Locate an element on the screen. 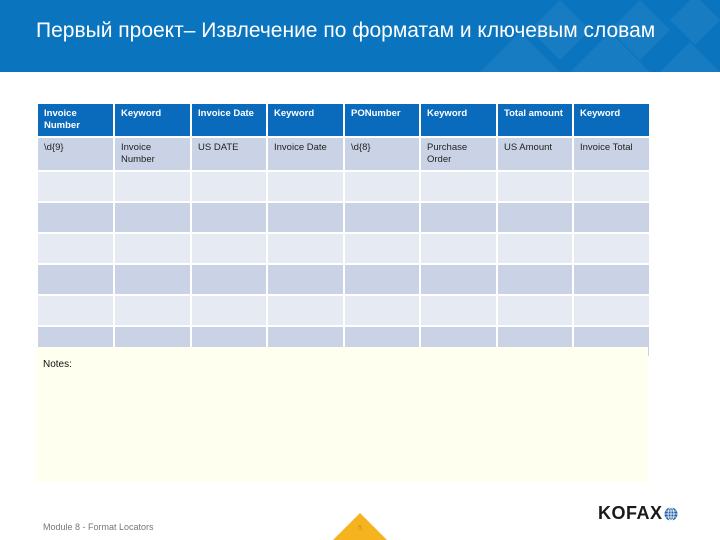  page-number: 5 is located at coordinates (360, 528).